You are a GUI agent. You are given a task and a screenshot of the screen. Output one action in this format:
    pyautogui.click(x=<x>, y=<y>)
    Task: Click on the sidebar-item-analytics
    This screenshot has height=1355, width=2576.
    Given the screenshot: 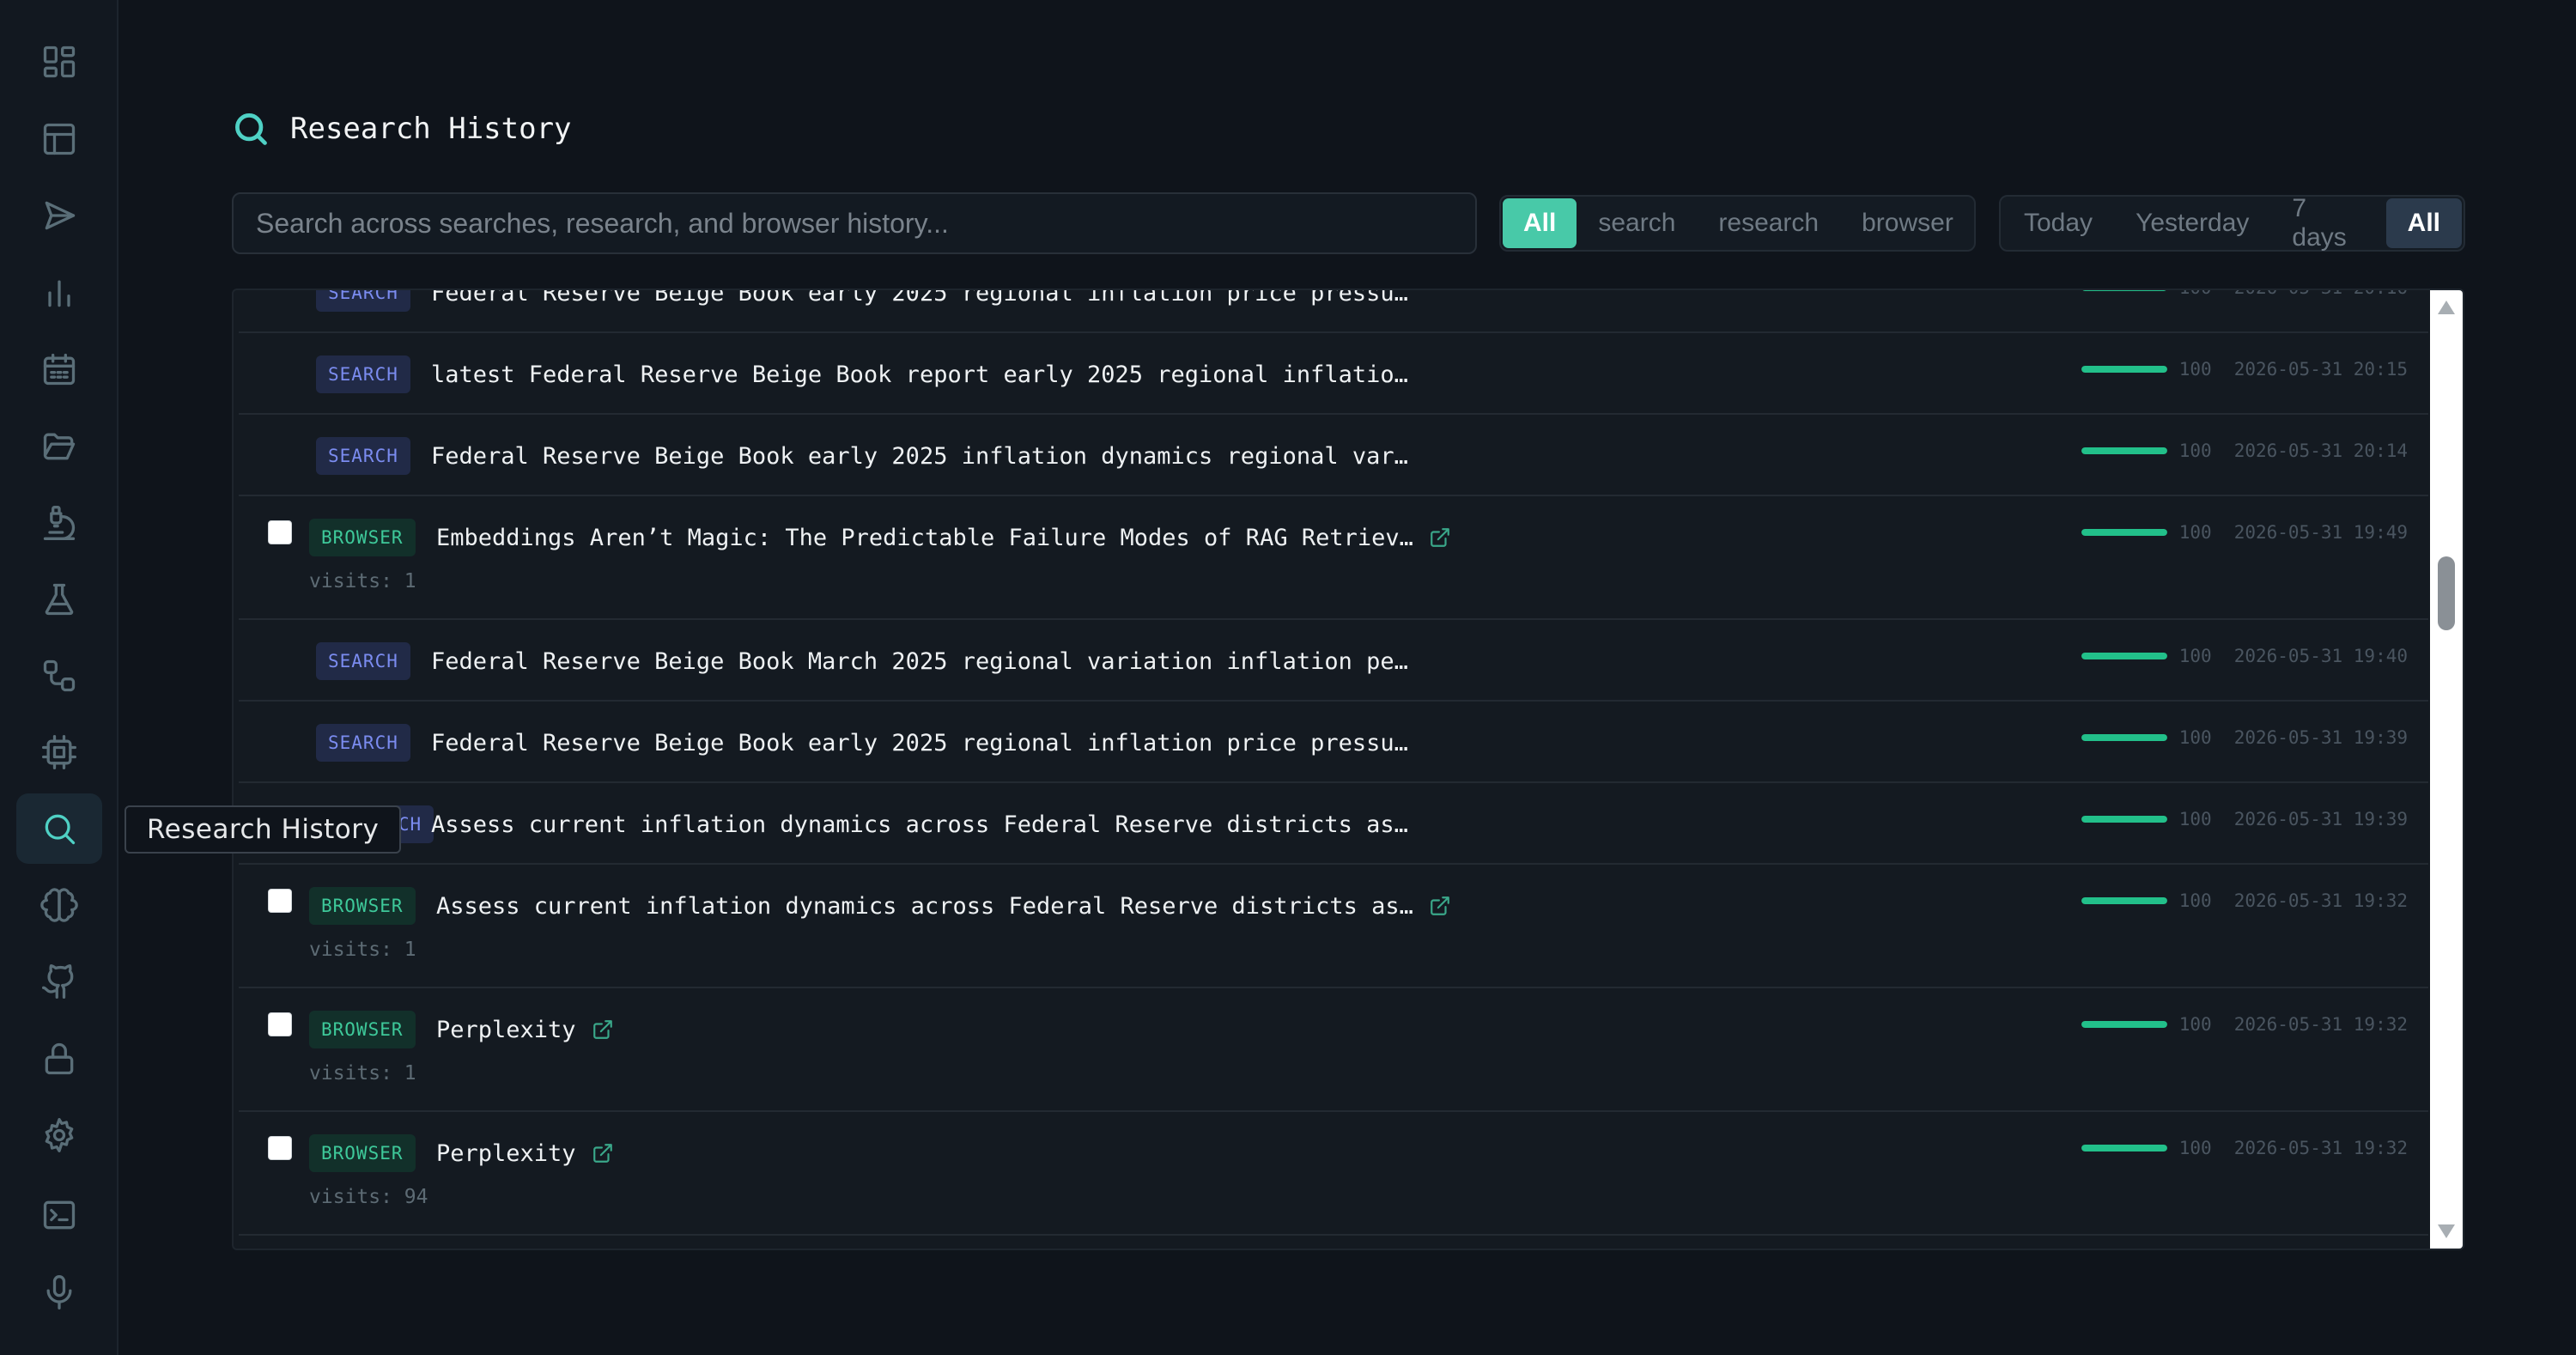 What is the action you would take?
    pyautogui.click(x=59, y=293)
    